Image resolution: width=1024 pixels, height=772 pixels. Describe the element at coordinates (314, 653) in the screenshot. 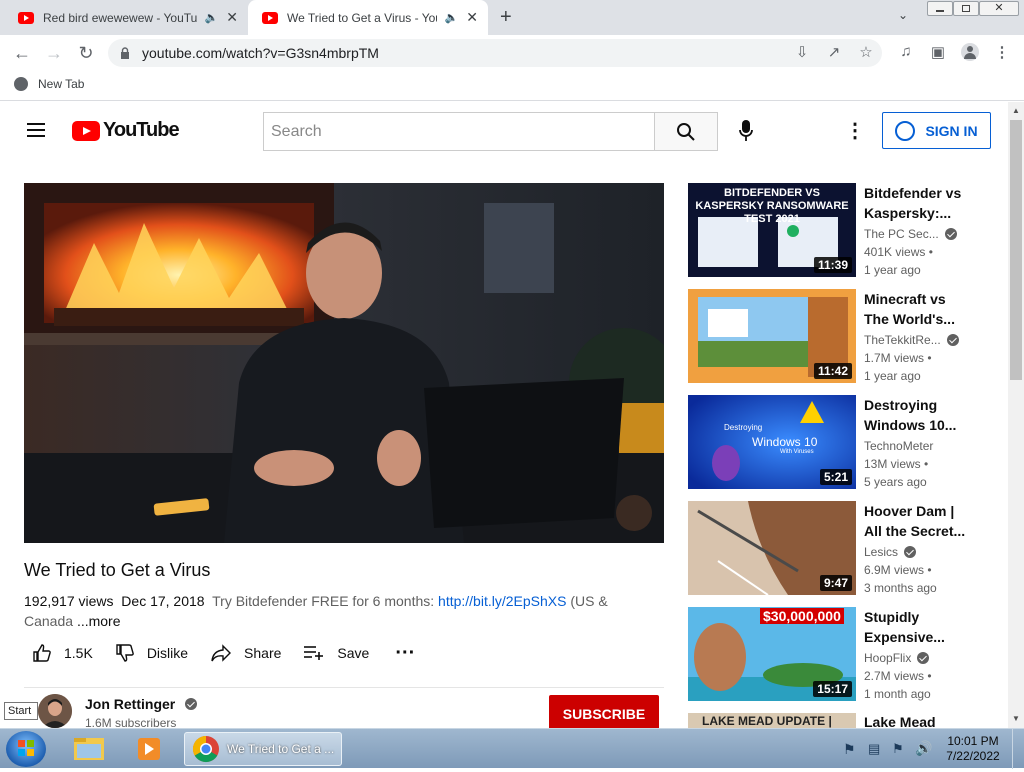

I see `save-playlist-icon` at that location.